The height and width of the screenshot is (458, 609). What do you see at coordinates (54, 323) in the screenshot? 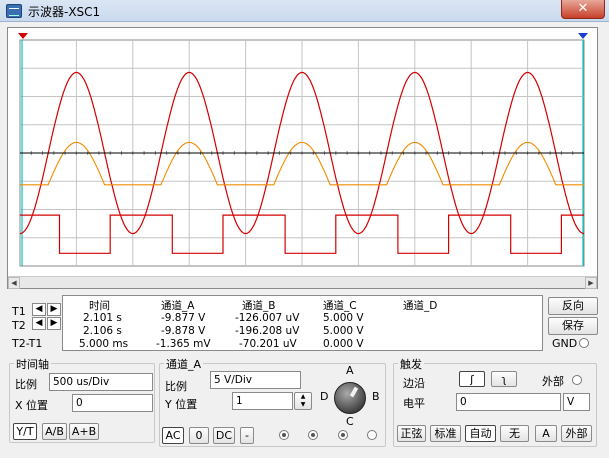
I see `t2-right-button: ▶` at bounding box center [54, 323].